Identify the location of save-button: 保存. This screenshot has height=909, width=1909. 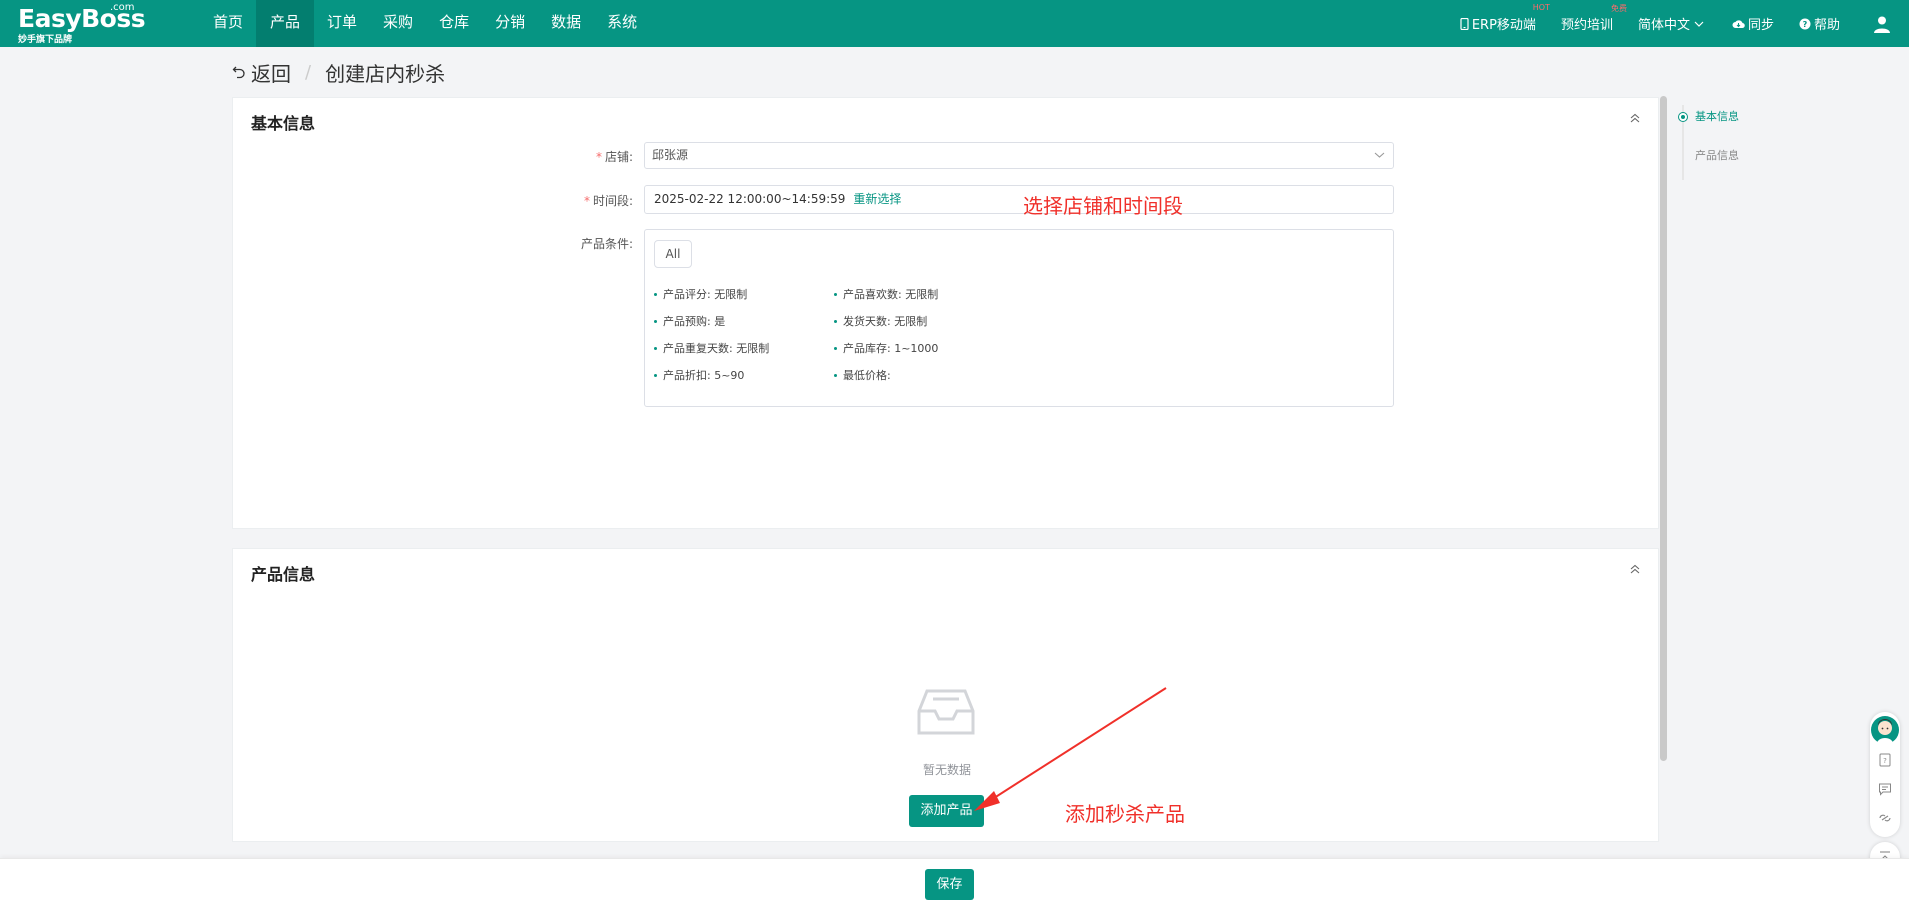
(949, 884).